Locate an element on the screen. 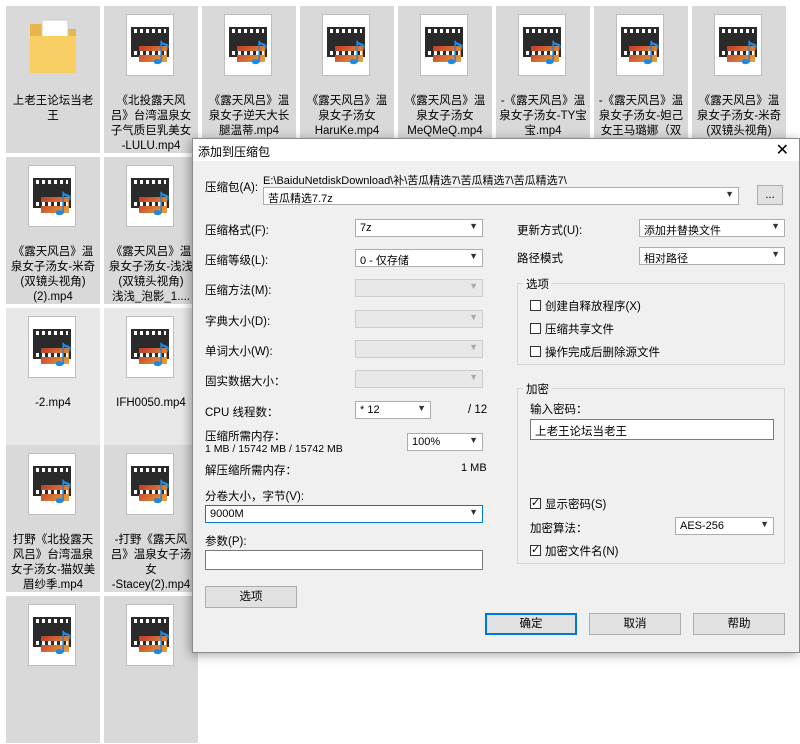 The height and width of the screenshot is (744, 800). shared-checkbox is located at coordinates (535, 328).